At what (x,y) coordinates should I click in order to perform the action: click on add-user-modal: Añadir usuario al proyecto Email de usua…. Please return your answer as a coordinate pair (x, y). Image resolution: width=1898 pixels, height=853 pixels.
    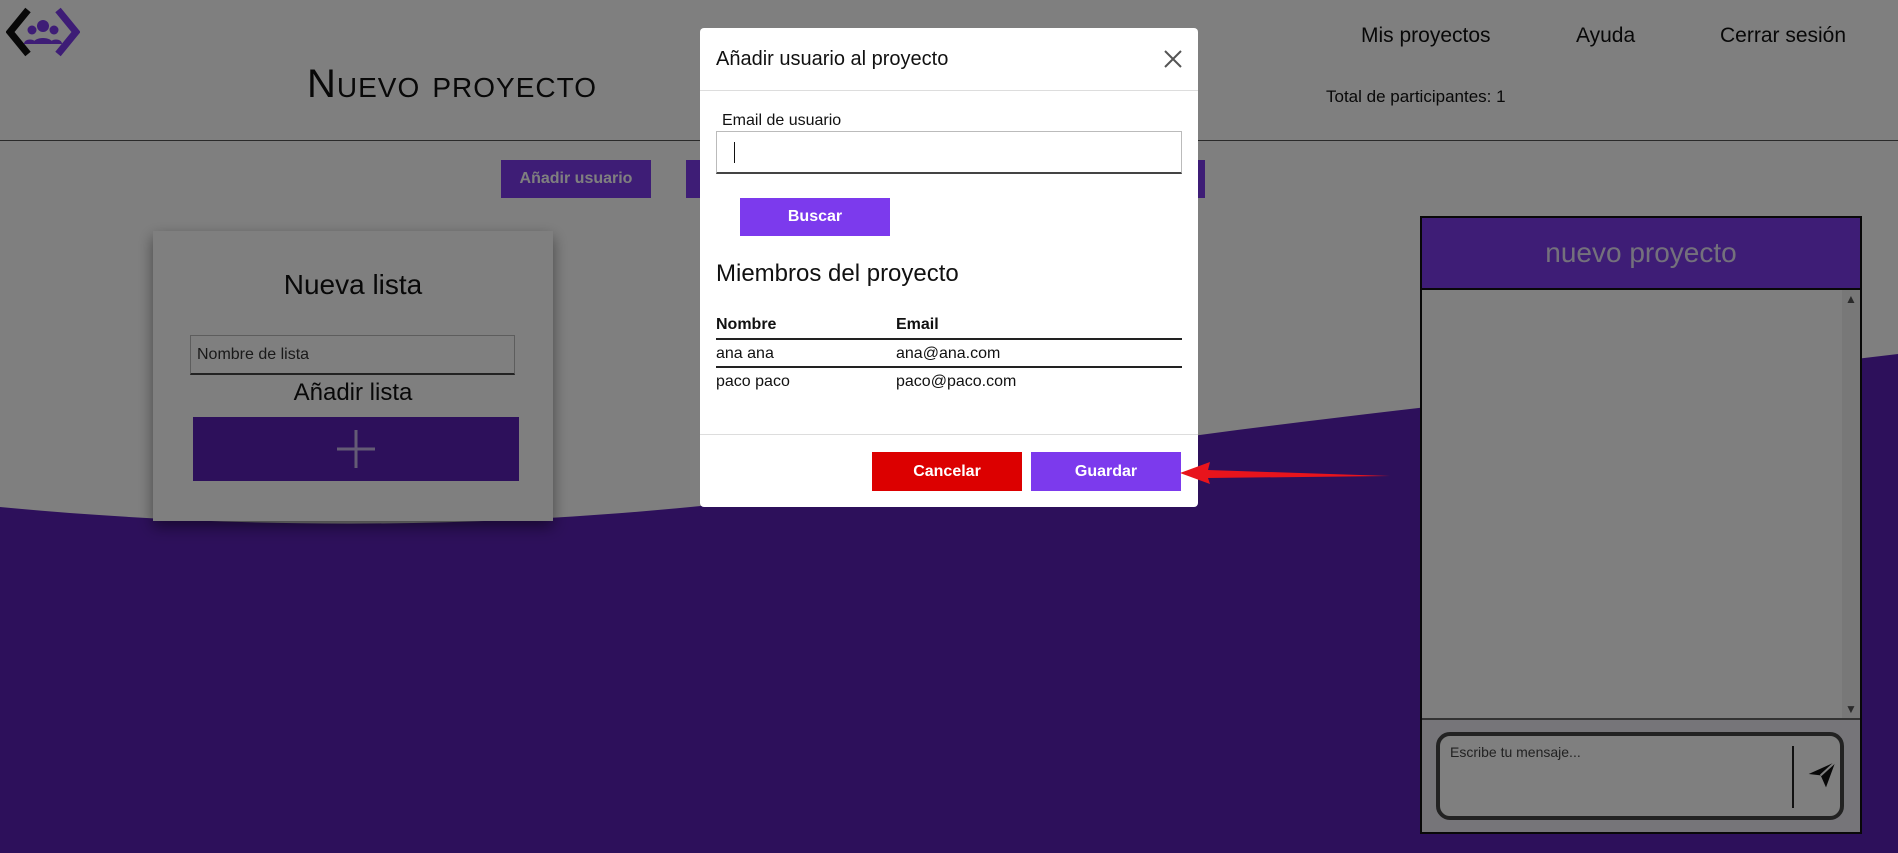
    Looking at the image, I should click on (949, 267).